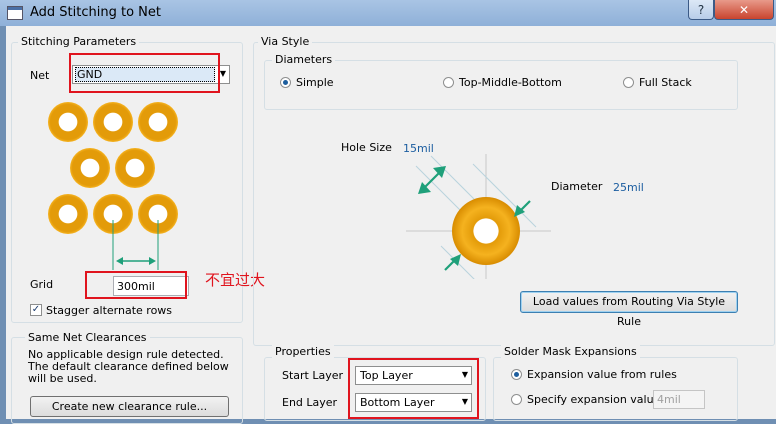  What do you see at coordinates (109, 310) in the screenshot?
I see `stagger-label: Stagger alternate rows` at bounding box center [109, 310].